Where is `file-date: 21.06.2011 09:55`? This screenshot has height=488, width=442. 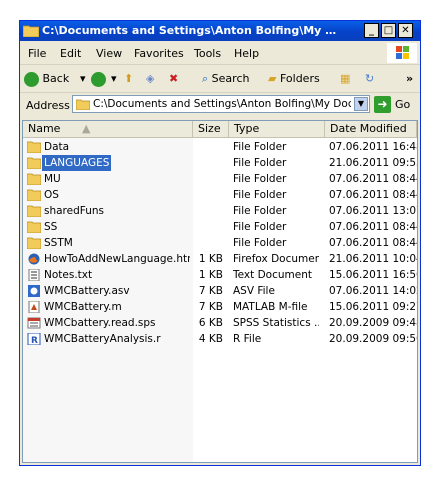 file-date: 21.06.2011 09:55 is located at coordinates (373, 163).